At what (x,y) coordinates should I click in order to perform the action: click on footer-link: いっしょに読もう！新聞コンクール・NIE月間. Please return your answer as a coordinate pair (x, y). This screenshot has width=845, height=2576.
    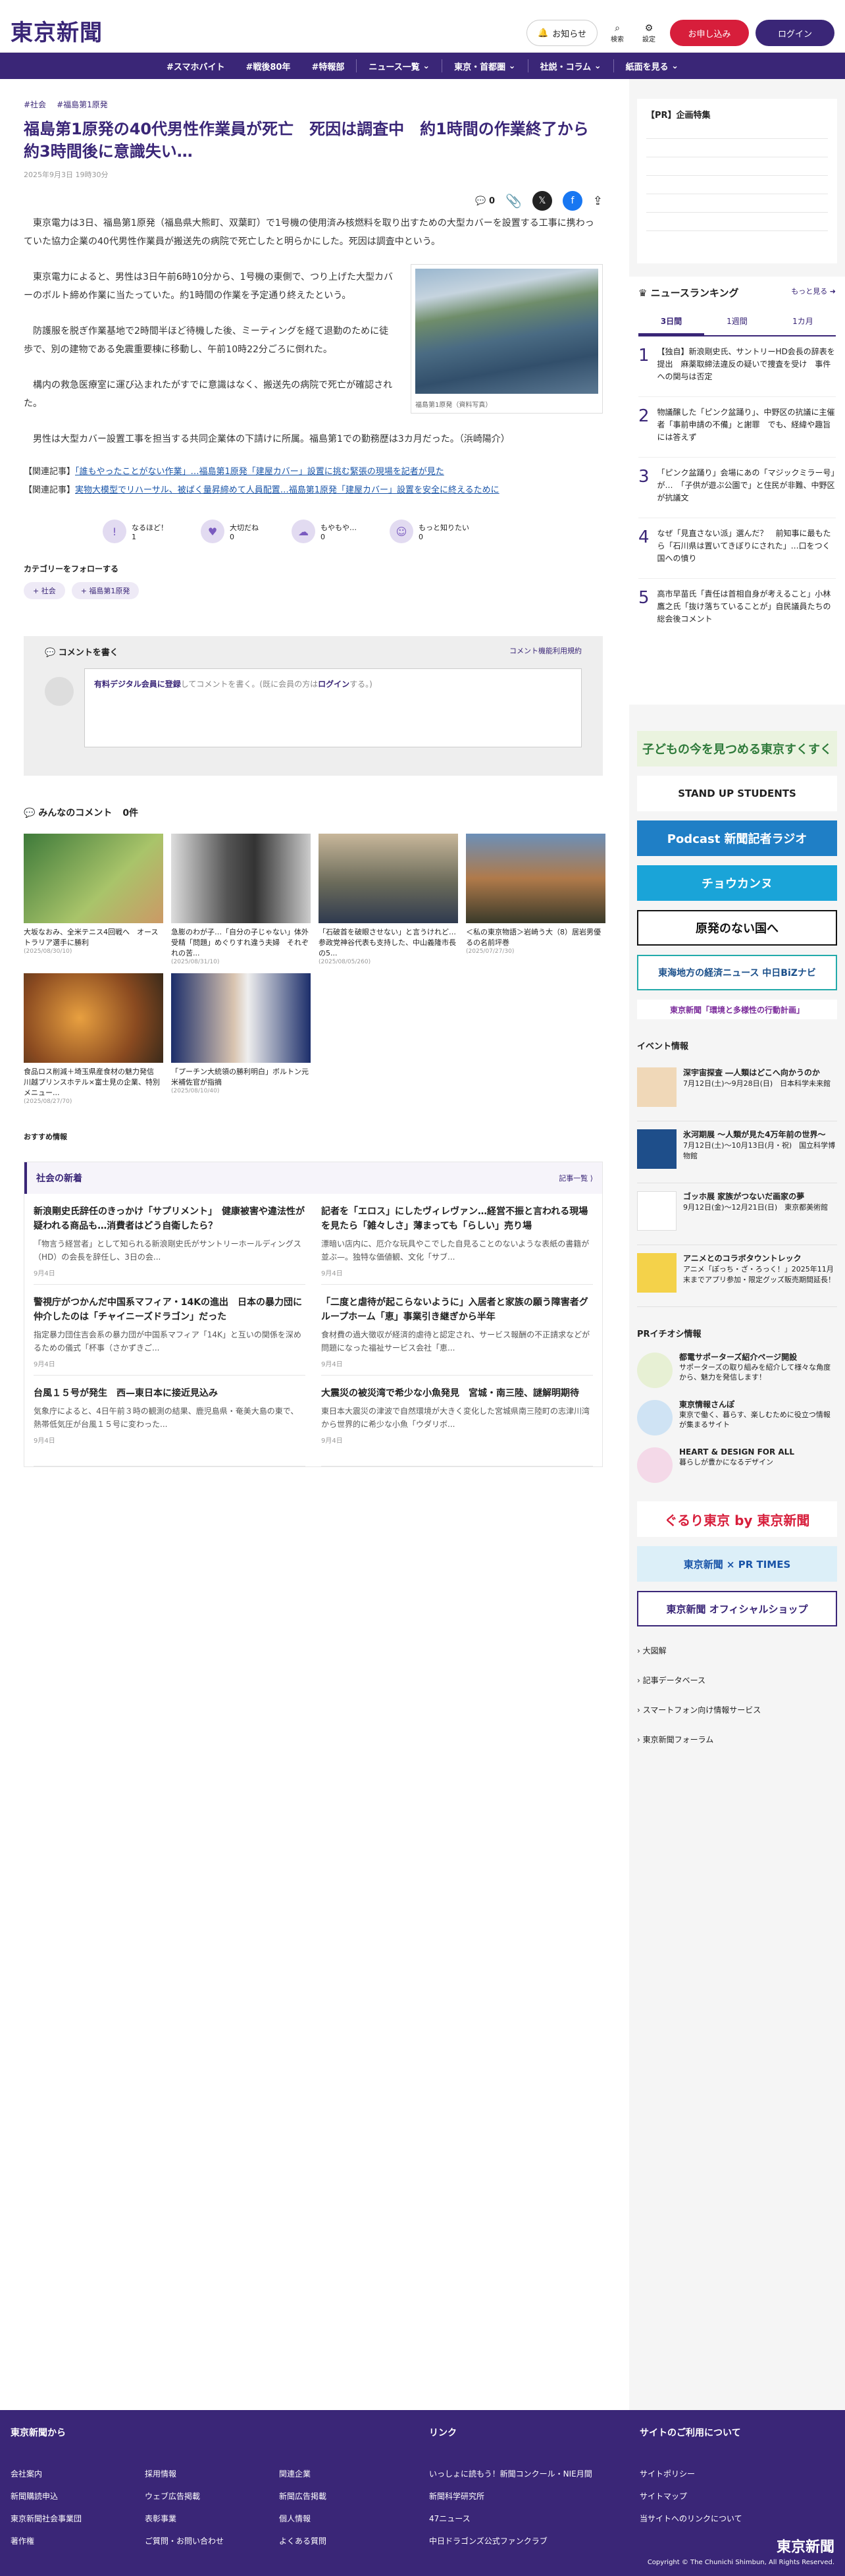
    Looking at the image, I should click on (510, 2474).